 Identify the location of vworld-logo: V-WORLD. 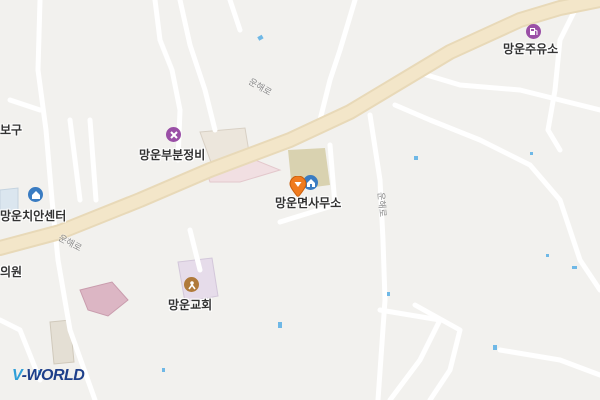
(48, 376).